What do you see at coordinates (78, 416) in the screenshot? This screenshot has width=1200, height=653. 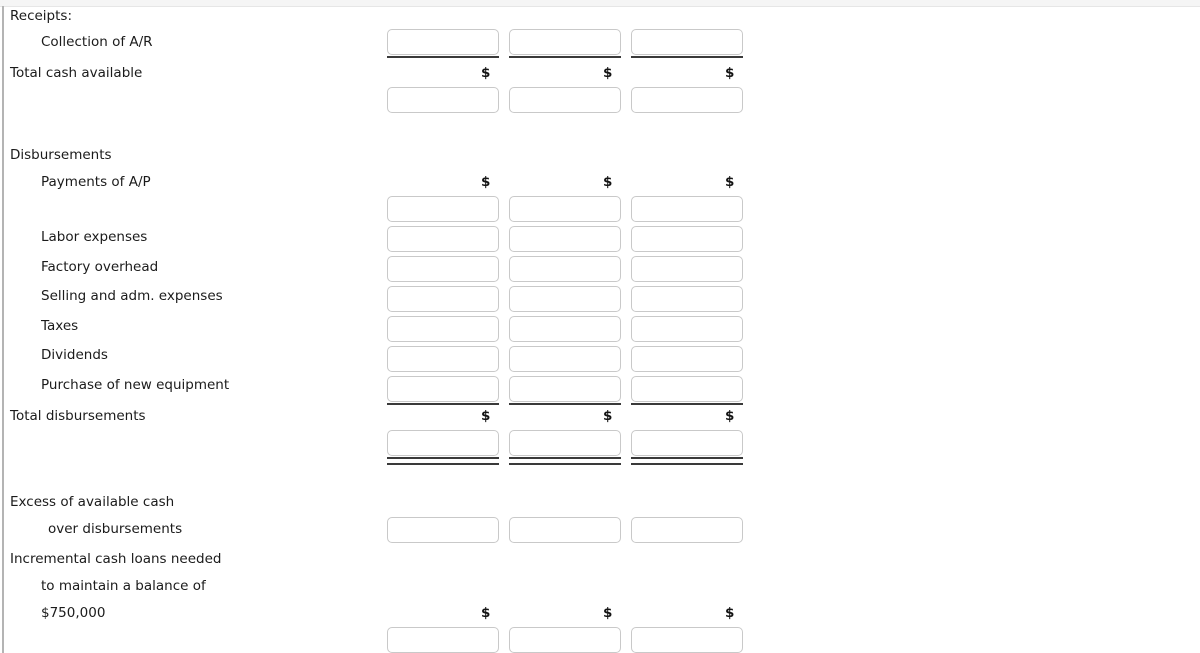 I see `row-label-total-disbursements: Total disbursements` at bounding box center [78, 416].